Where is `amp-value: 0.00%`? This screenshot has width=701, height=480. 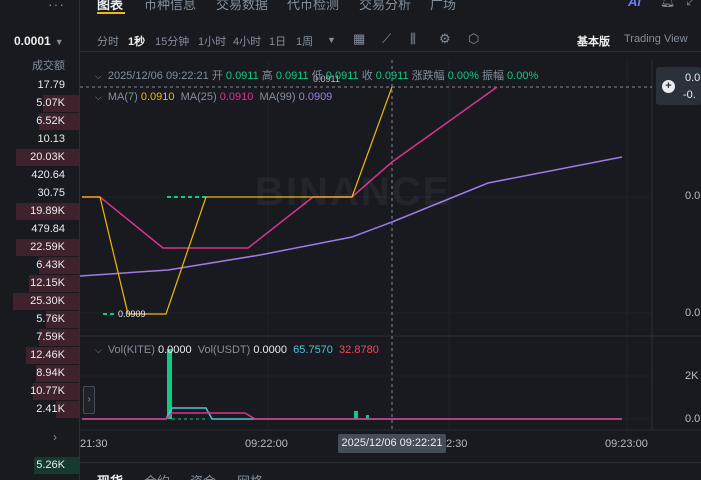
amp-value: 0.00% is located at coordinates (523, 76).